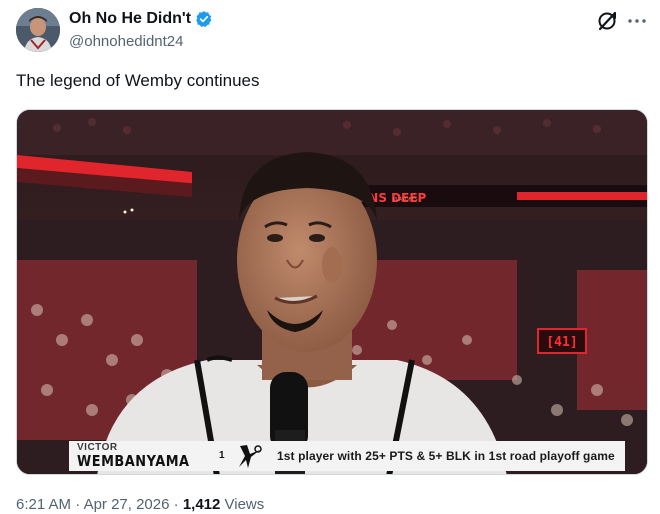 The height and width of the screenshot is (514, 660). Describe the element at coordinates (130, 19) in the screenshot. I see `display-name: Oh No He Didn't` at that location.